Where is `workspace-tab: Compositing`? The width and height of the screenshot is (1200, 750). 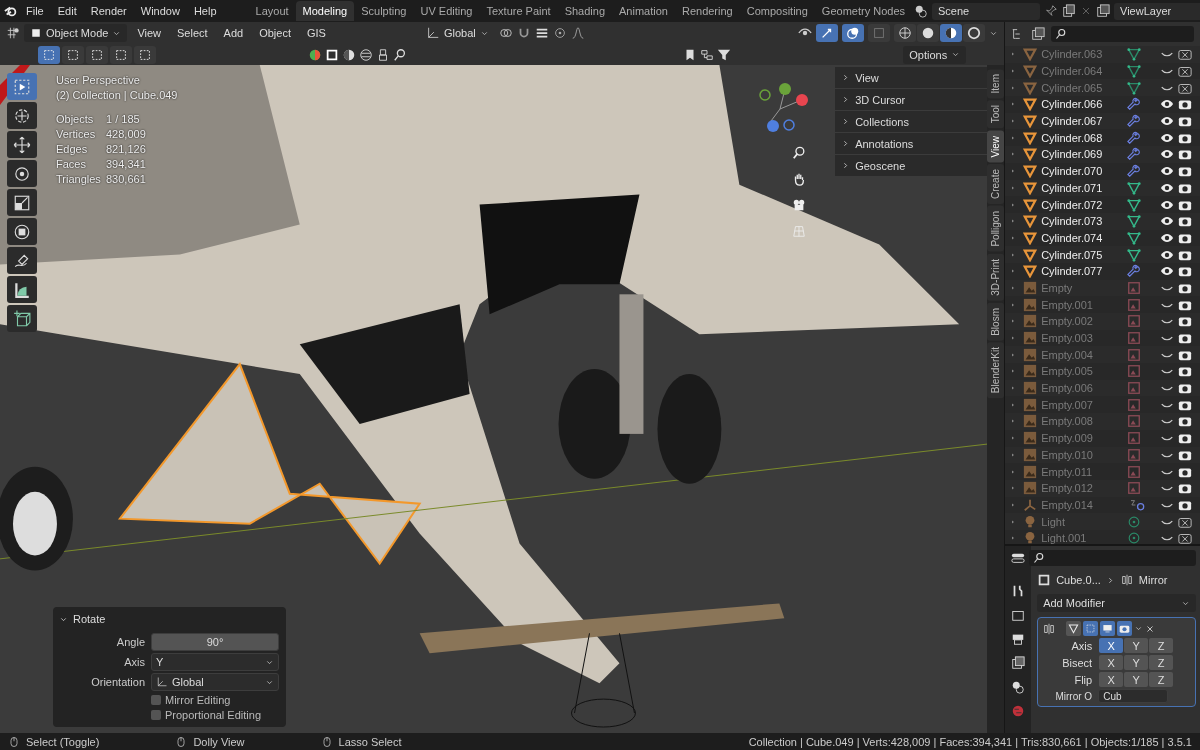 workspace-tab: Compositing is located at coordinates (777, 11).